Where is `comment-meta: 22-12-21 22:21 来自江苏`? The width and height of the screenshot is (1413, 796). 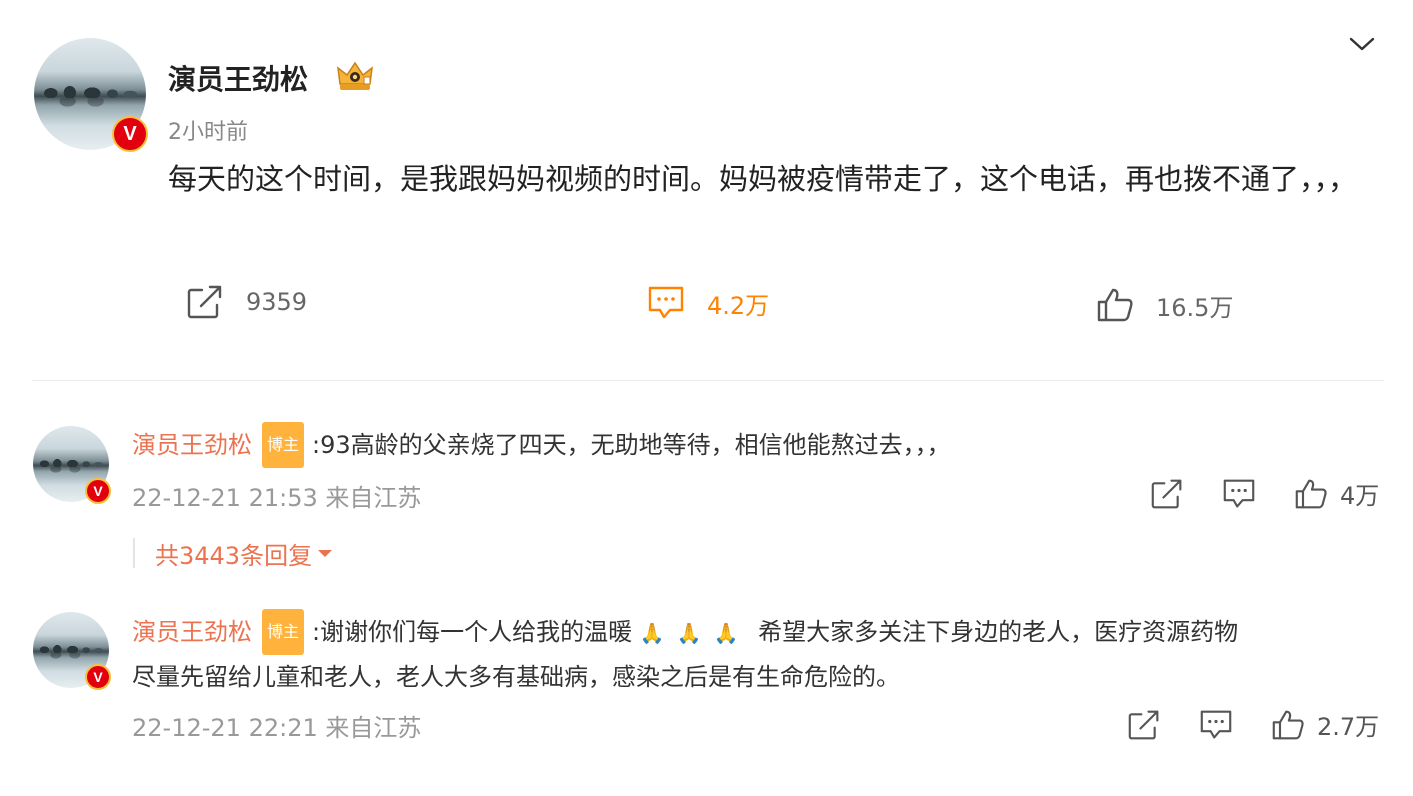 comment-meta: 22-12-21 22:21 来自江苏 is located at coordinates (277, 728).